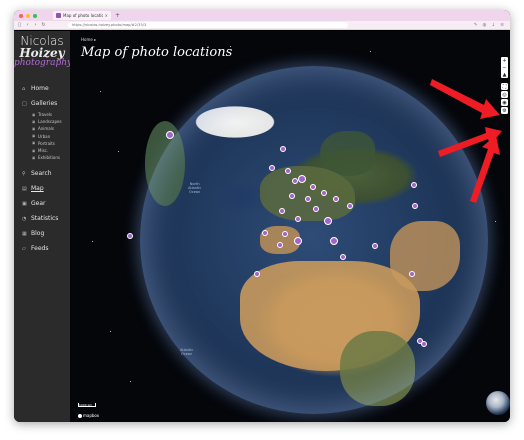  What do you see at coordinates (42, 88) in the screenshot?
I see `sidebar-item-home: ⌂ Home` at bounding box center [42, 88].